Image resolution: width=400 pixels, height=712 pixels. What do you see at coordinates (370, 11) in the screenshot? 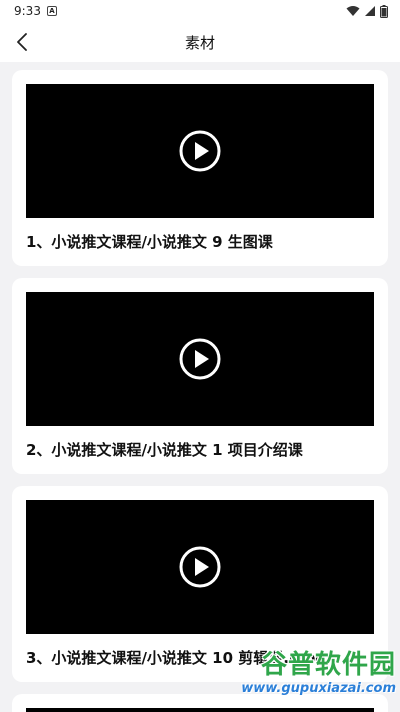
I see `signal-icon` at bounding box center [370, 11].